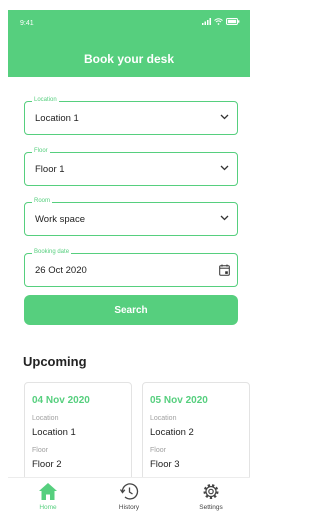 Image resolution: width=320 pixels, height=518 pixels. What do you see at coordinates (42, 201) in the screenshot?
I see `room-label: Room` at bounding box center [42, 201].